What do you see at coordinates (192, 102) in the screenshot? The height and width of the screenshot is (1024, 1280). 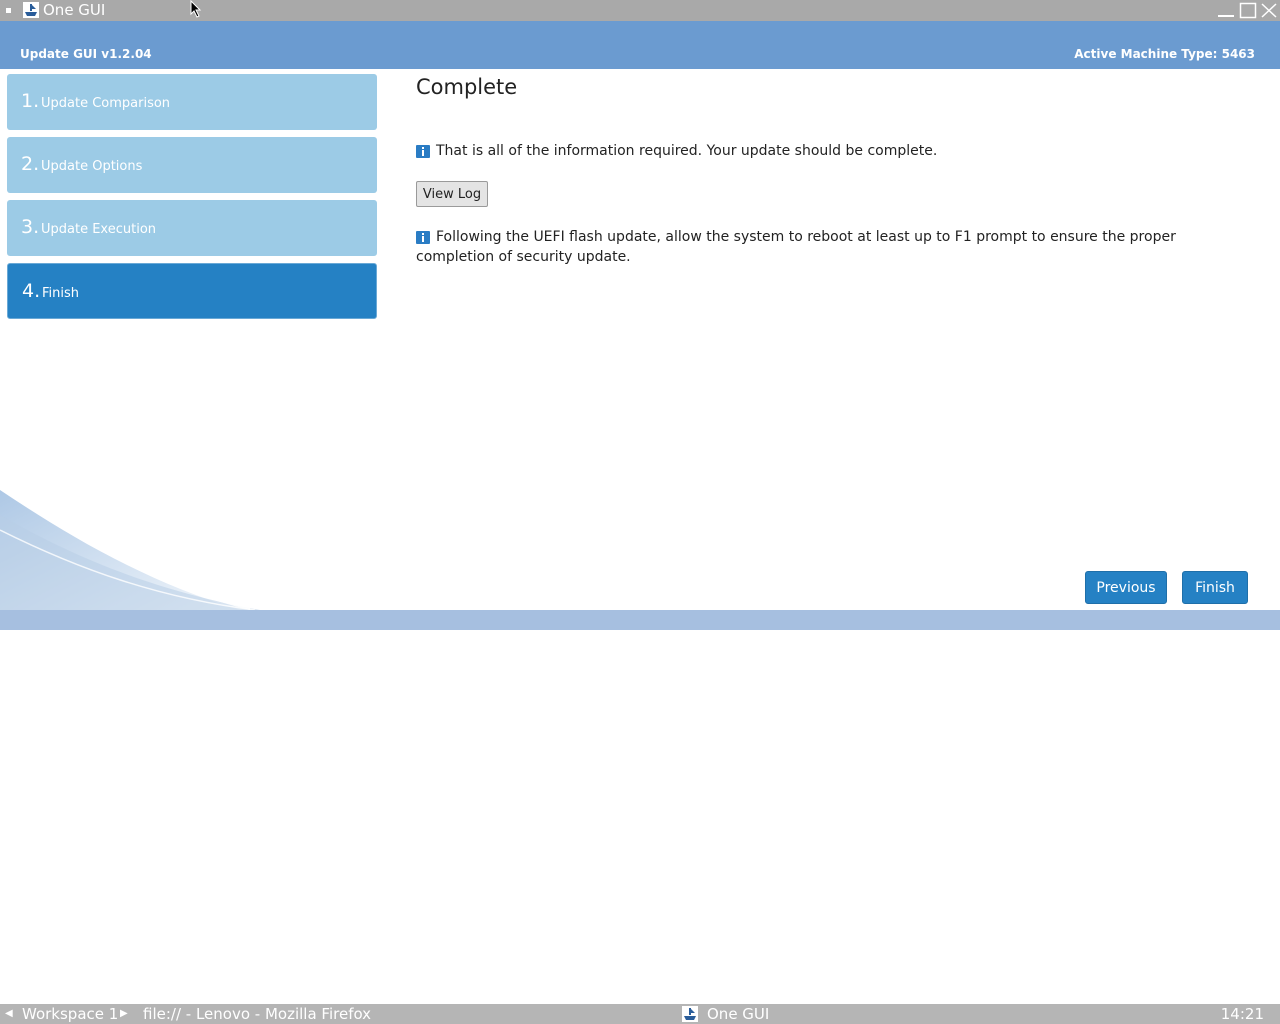 I see `step-update-comparison: 1. Update Comparison` at bounding box center [192, 102].